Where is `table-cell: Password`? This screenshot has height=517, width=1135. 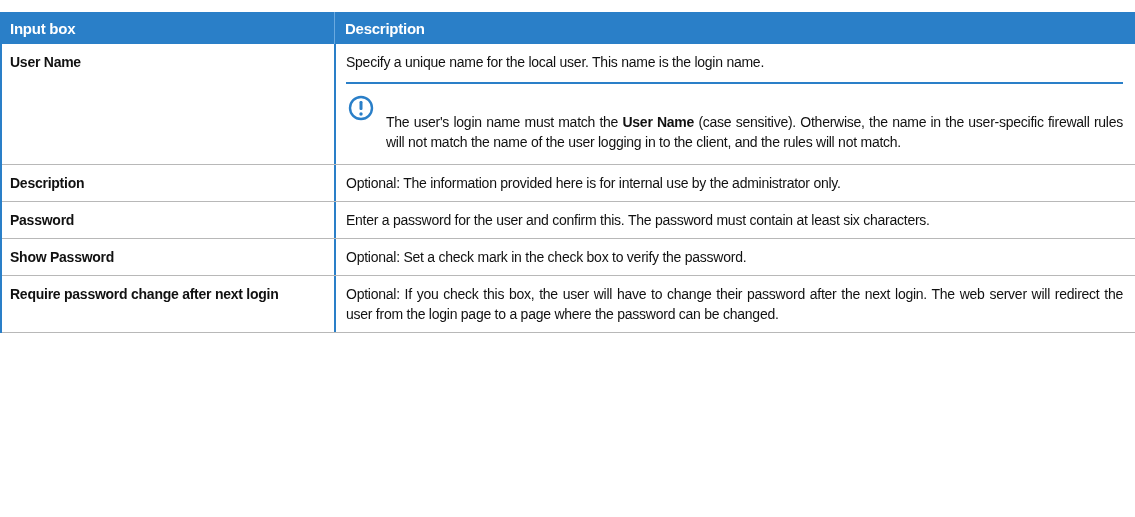 table-cell: Password is located at coordinates (169, 220).